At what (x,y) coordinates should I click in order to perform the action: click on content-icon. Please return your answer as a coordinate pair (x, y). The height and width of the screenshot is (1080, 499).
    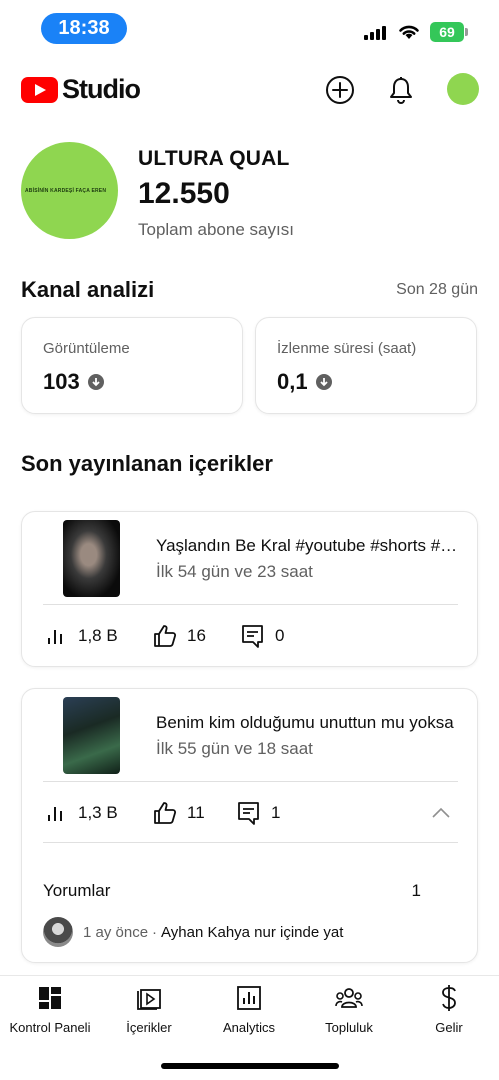
    Looking at the image, I should click on (149, 999).